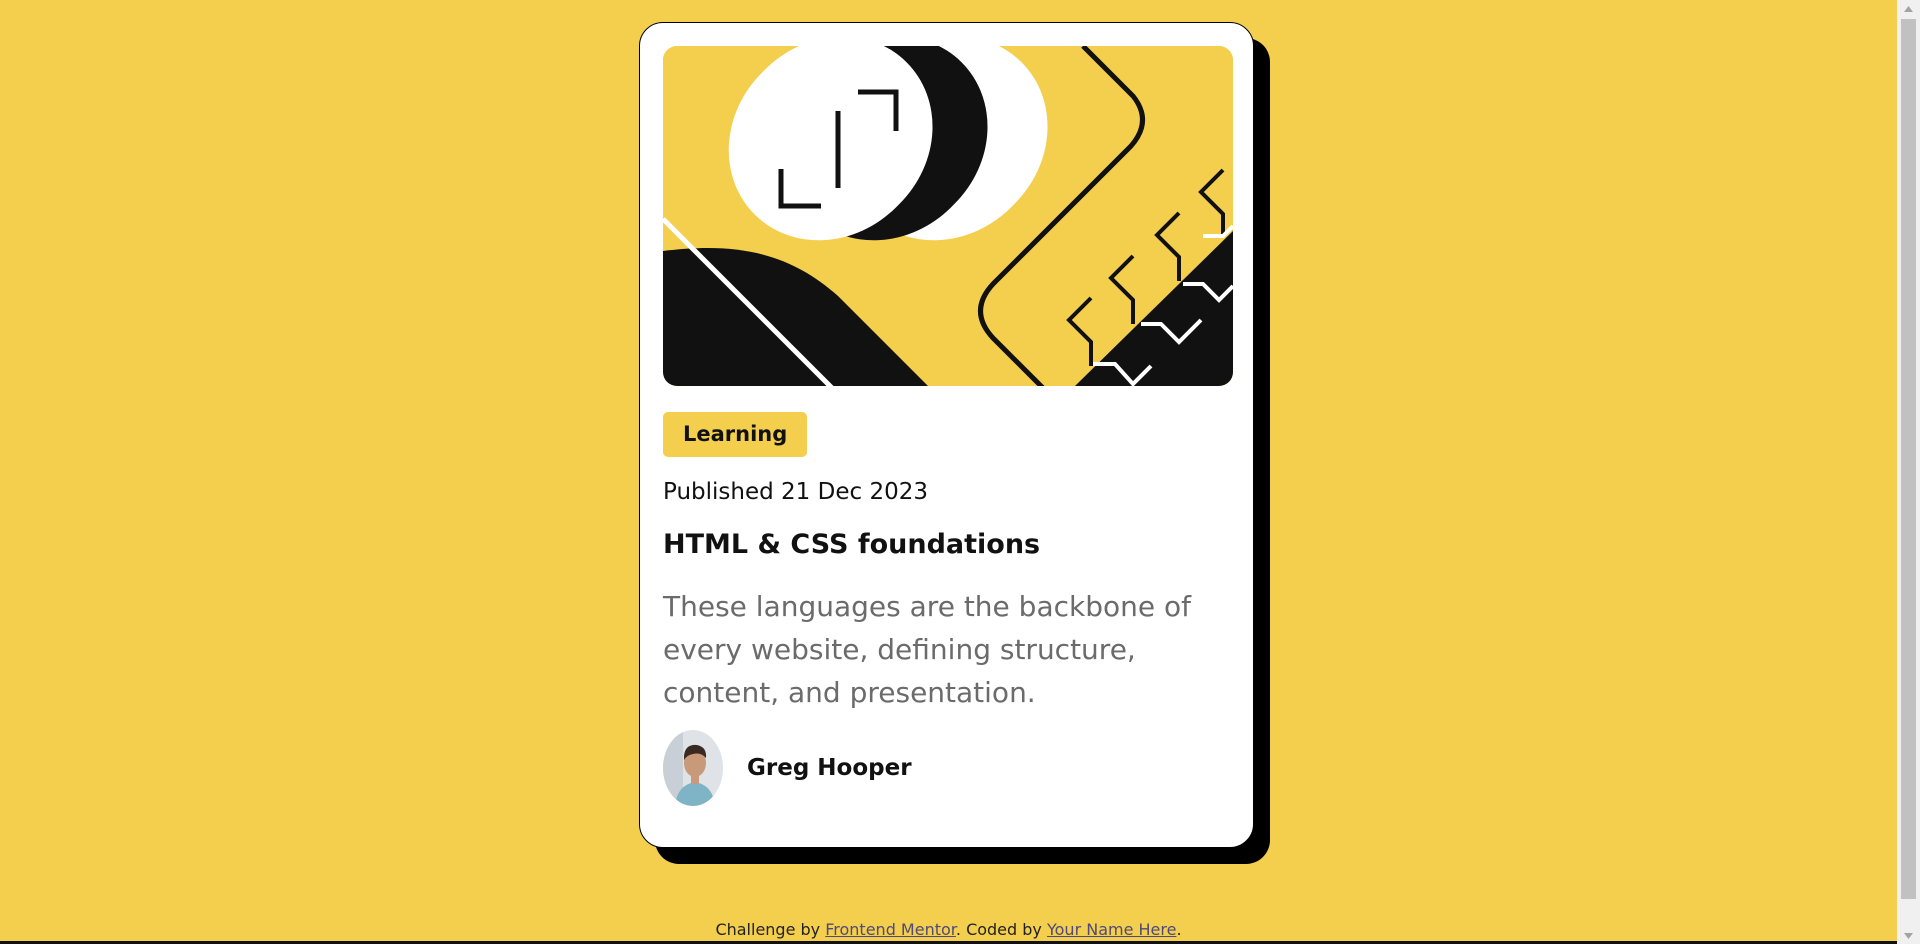  What do you see at coordinates (1908, 935) in the screenshot?
I see `scroll-down-icon` at bounding box center [1908, 935].